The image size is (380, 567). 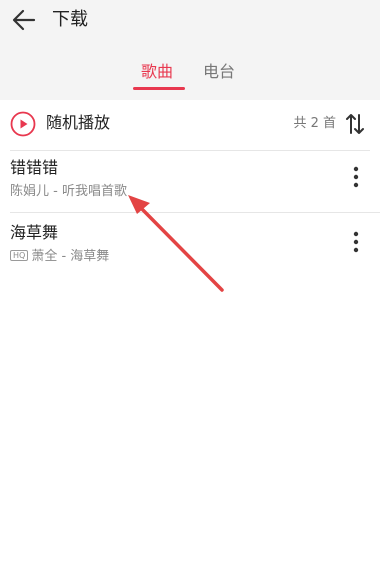 What do you see at coordinates (190, 75) in the screenshot?
I see `tab-bar: 歌曲 电台` at bounding box center [190, 75].